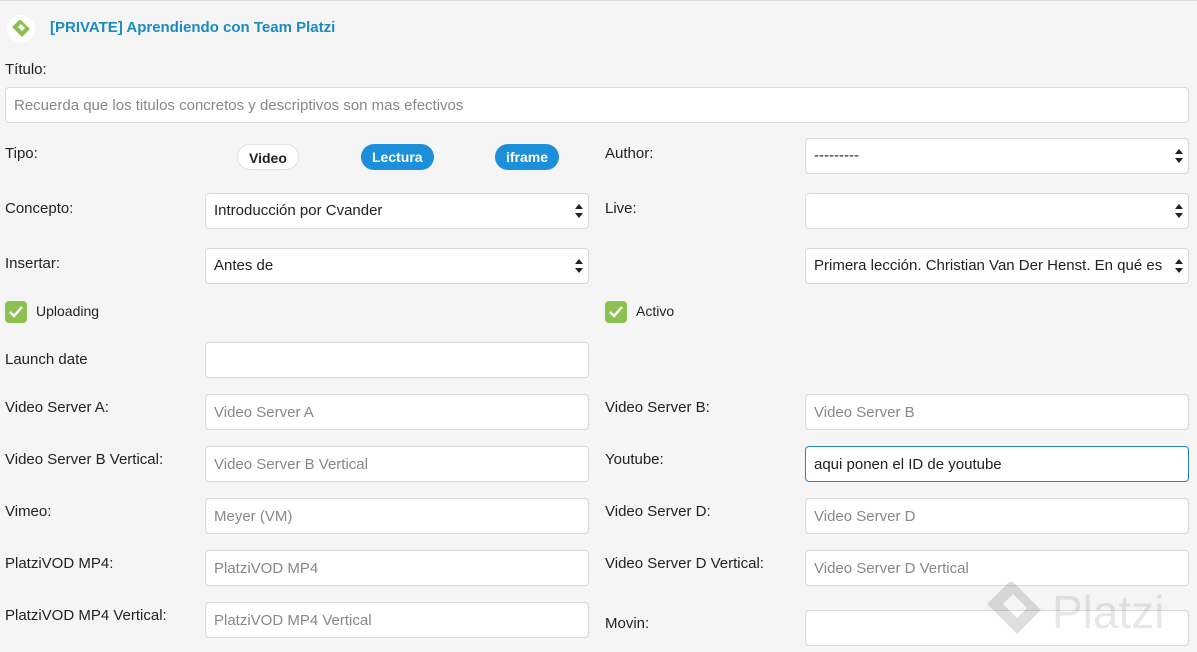 This screenshot has width=1197, height=652. I want to click on video-server-b-label: Video Server B:, so click(657, 407).